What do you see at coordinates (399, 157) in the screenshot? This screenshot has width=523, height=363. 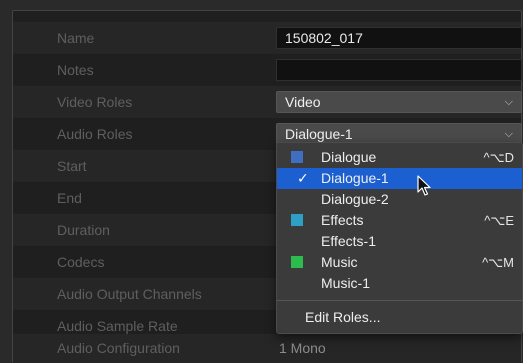 I see `menu-item-dialogue: Dialogue ^⌥D` at bounding box center [399, 157].